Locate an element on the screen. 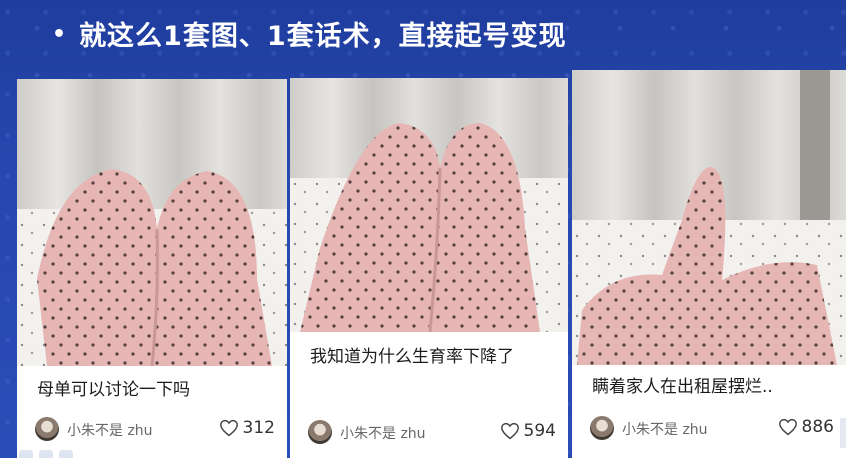 This screenshot has height=458, width=846. cc-icon is located at coordinates (26, 454).